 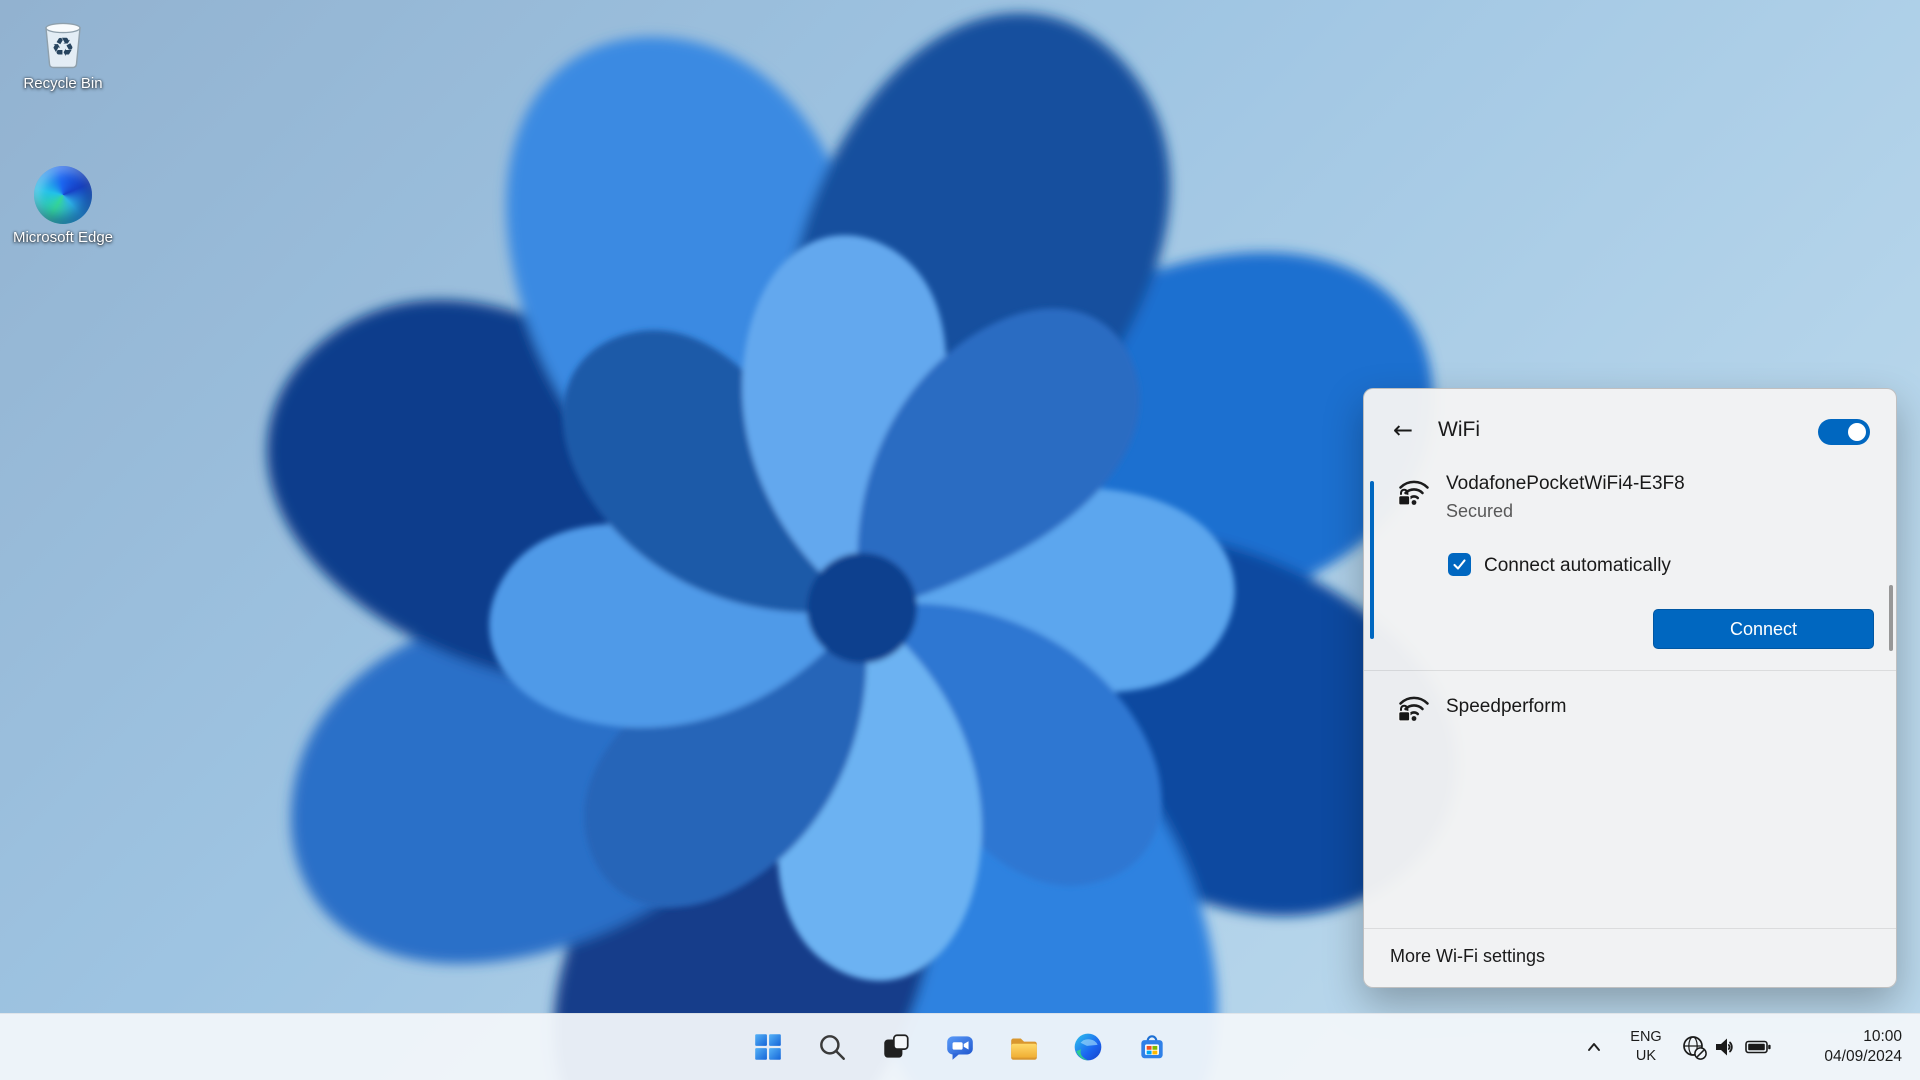 What do you see at coordinates (1863, 1056) in the screenshot?
I see `clock-date: 04/09/2024` at bounding box center [1863, 1056].